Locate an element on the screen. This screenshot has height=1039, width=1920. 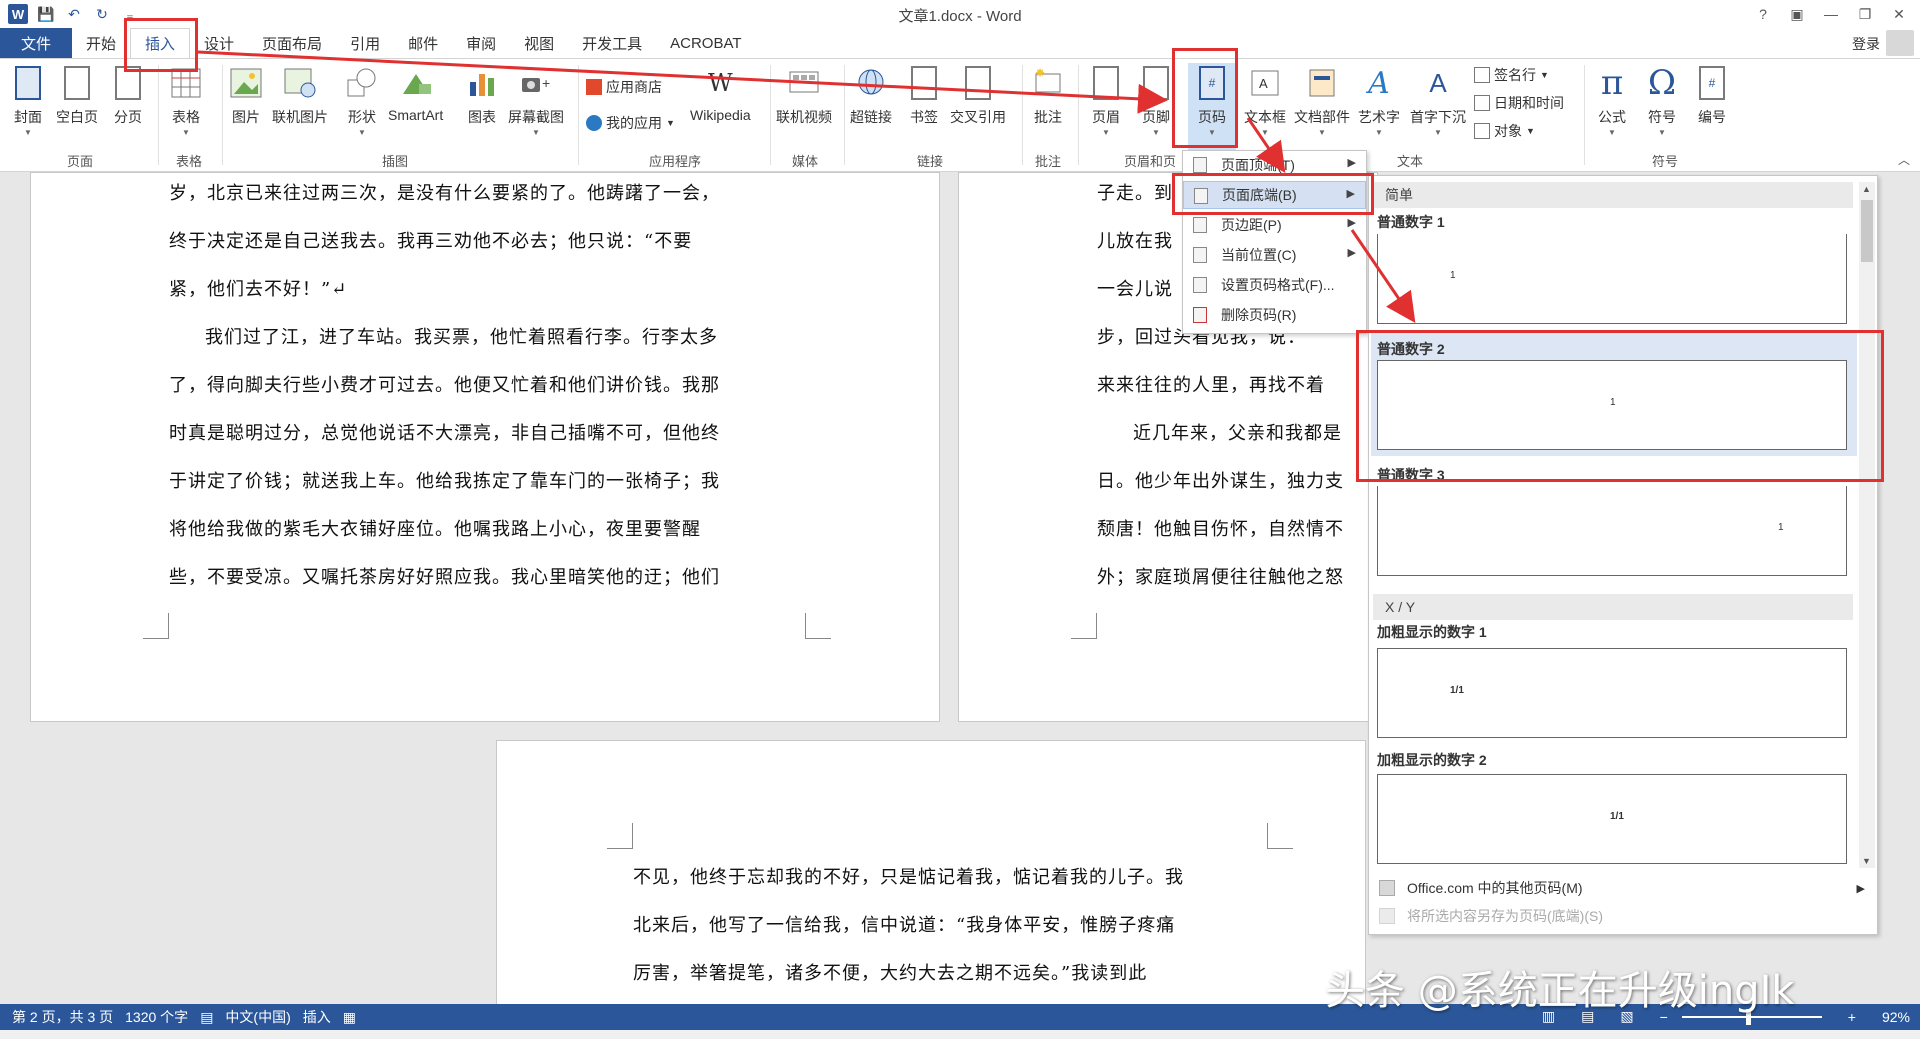
object-button: 对象 ▼ is located at coordinates (1504, 131).